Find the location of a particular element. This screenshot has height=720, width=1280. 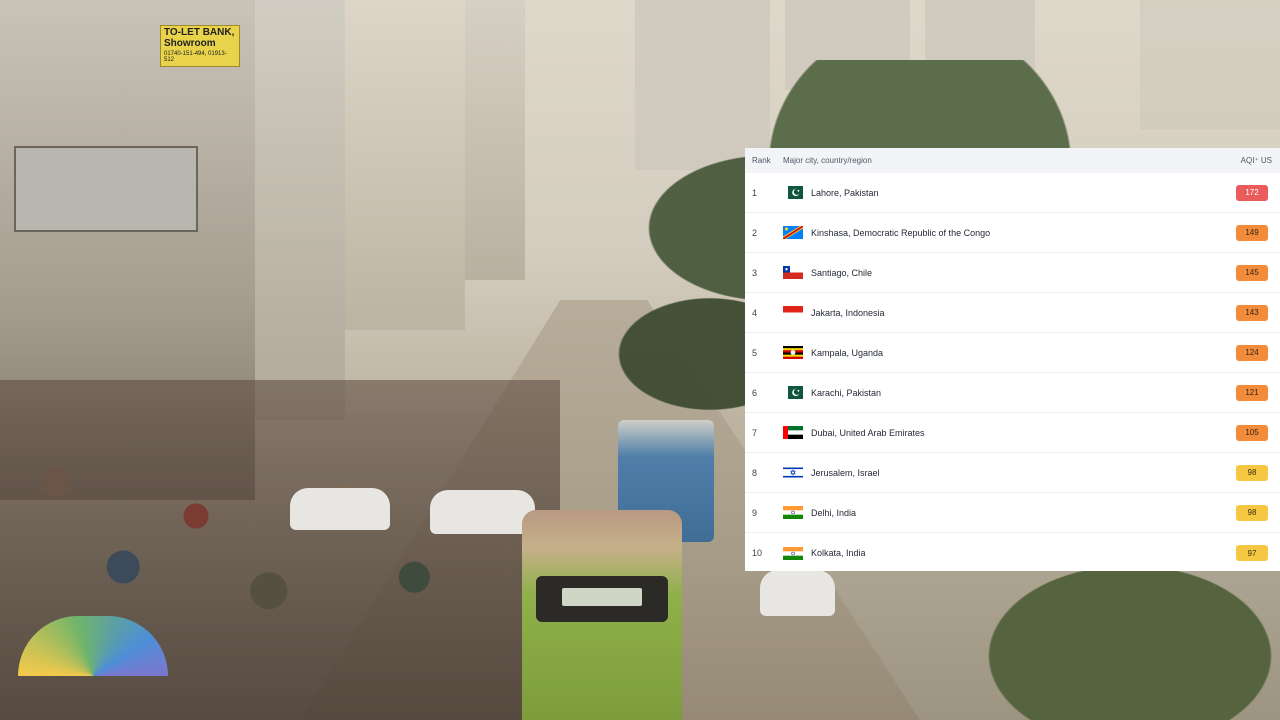

table-row: 10 Kolkata, India 97 is located at coordinates (1012, 553).